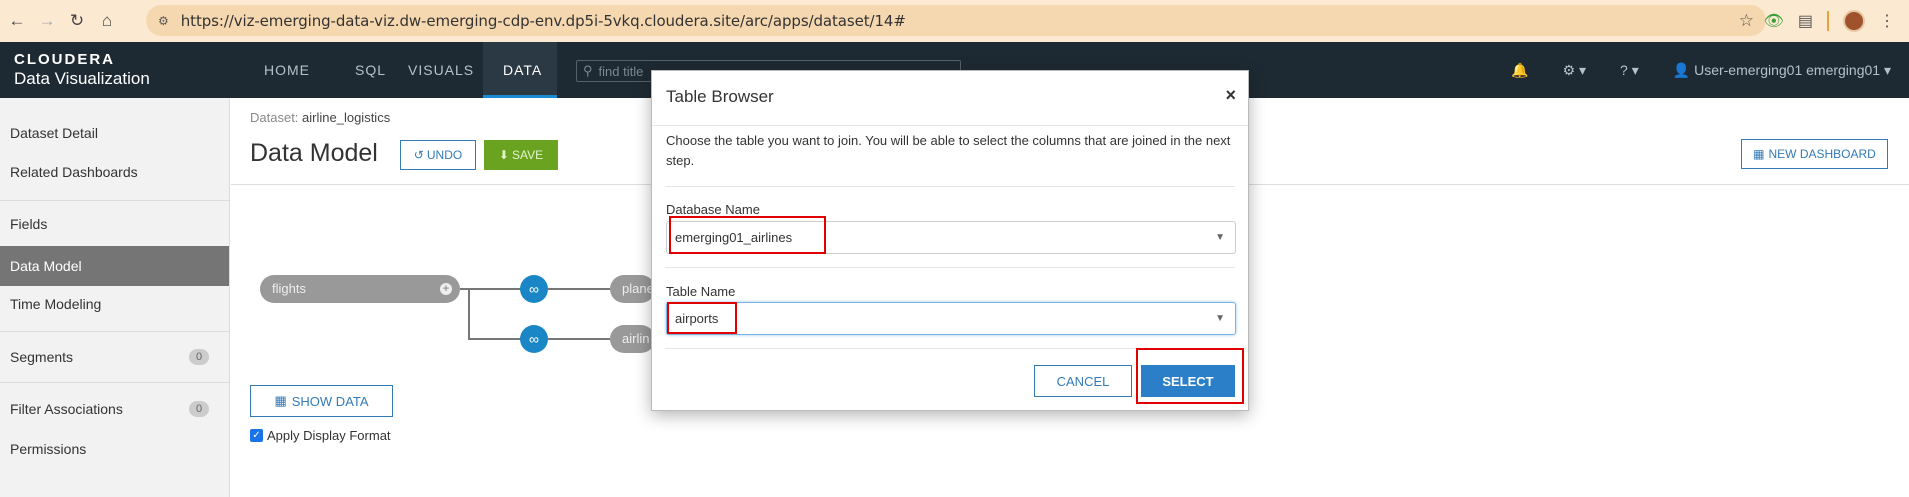  What do you see at coordinates (418, 155) in the screenshot?
I see `undo-icon: ↺` at bounding box center [418, 155].